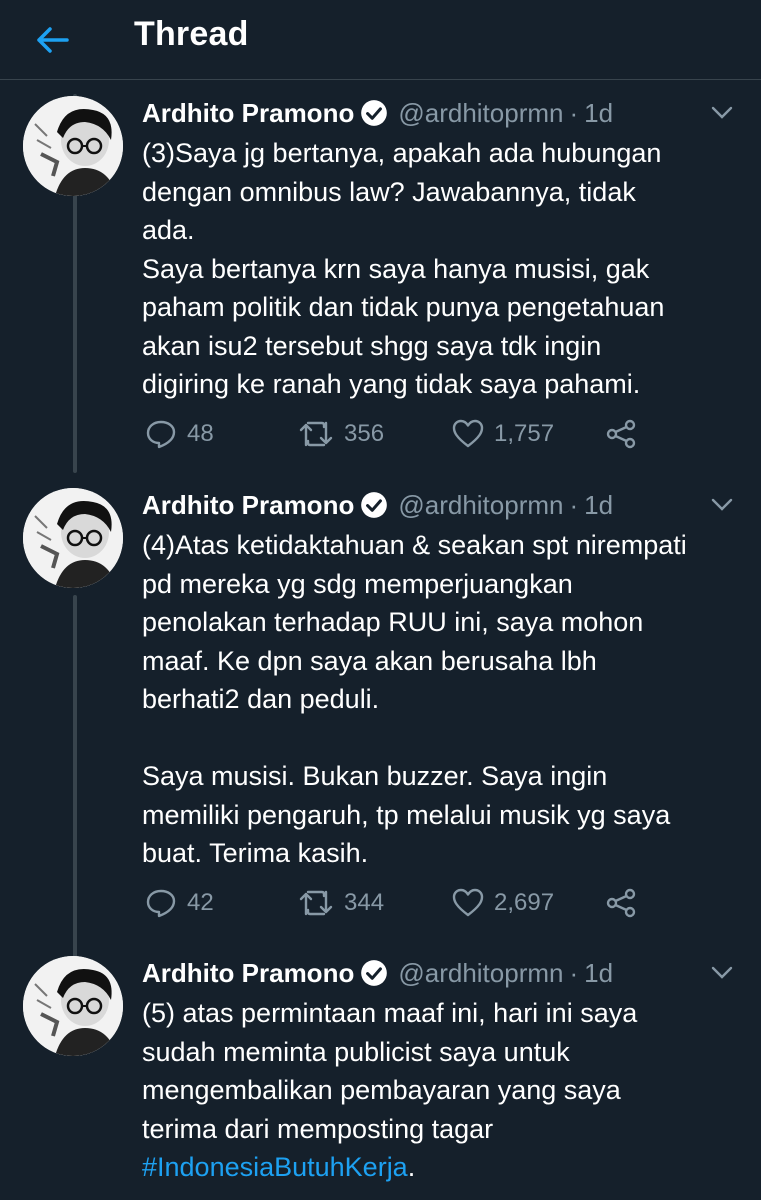 The width and height of the screenshot is (761, 1200). I want to click on tweet-text-end: ., so click(411, 1167).